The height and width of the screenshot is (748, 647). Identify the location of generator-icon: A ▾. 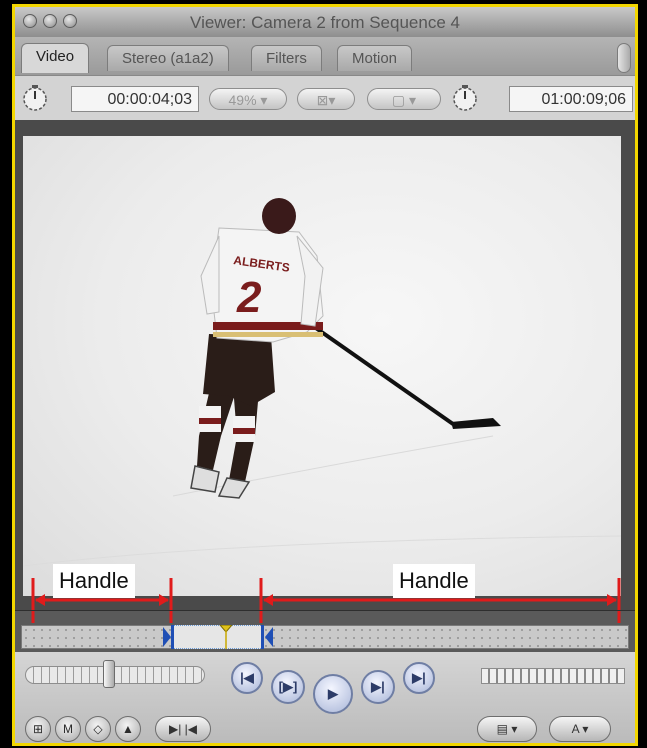
(580, 729).